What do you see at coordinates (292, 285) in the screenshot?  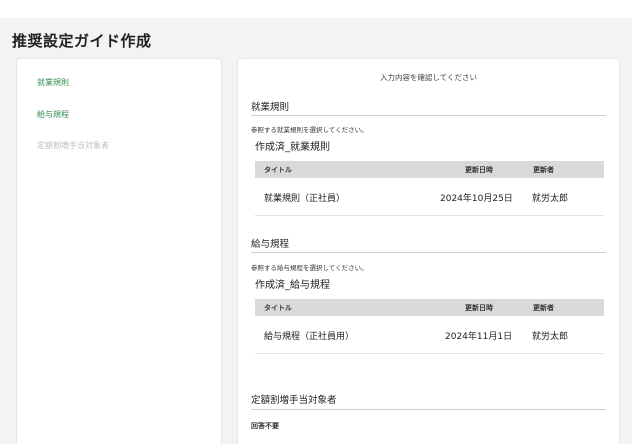 I see `table-title-salary-rules: 作成済_給与規程` at bounding box center [292, 285].